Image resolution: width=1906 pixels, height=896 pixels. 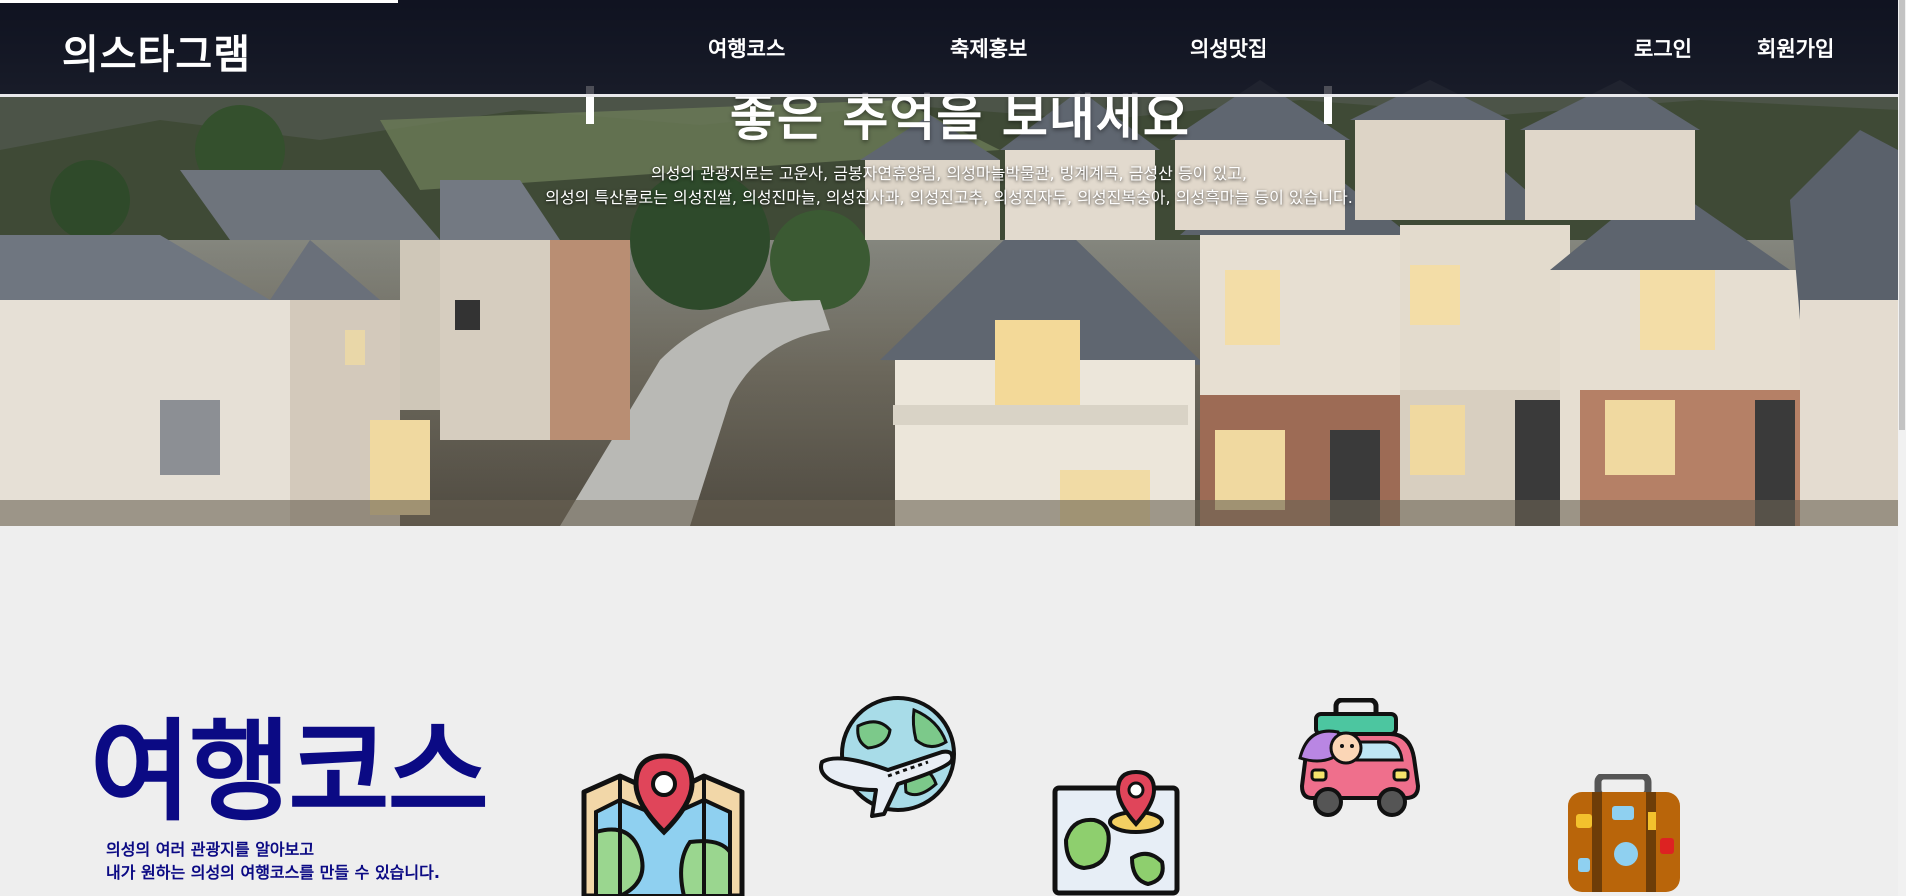 What do you see at coordinates (663, 824) in the screenshot?
I see `map-icon` at bounding box center [663, 824].